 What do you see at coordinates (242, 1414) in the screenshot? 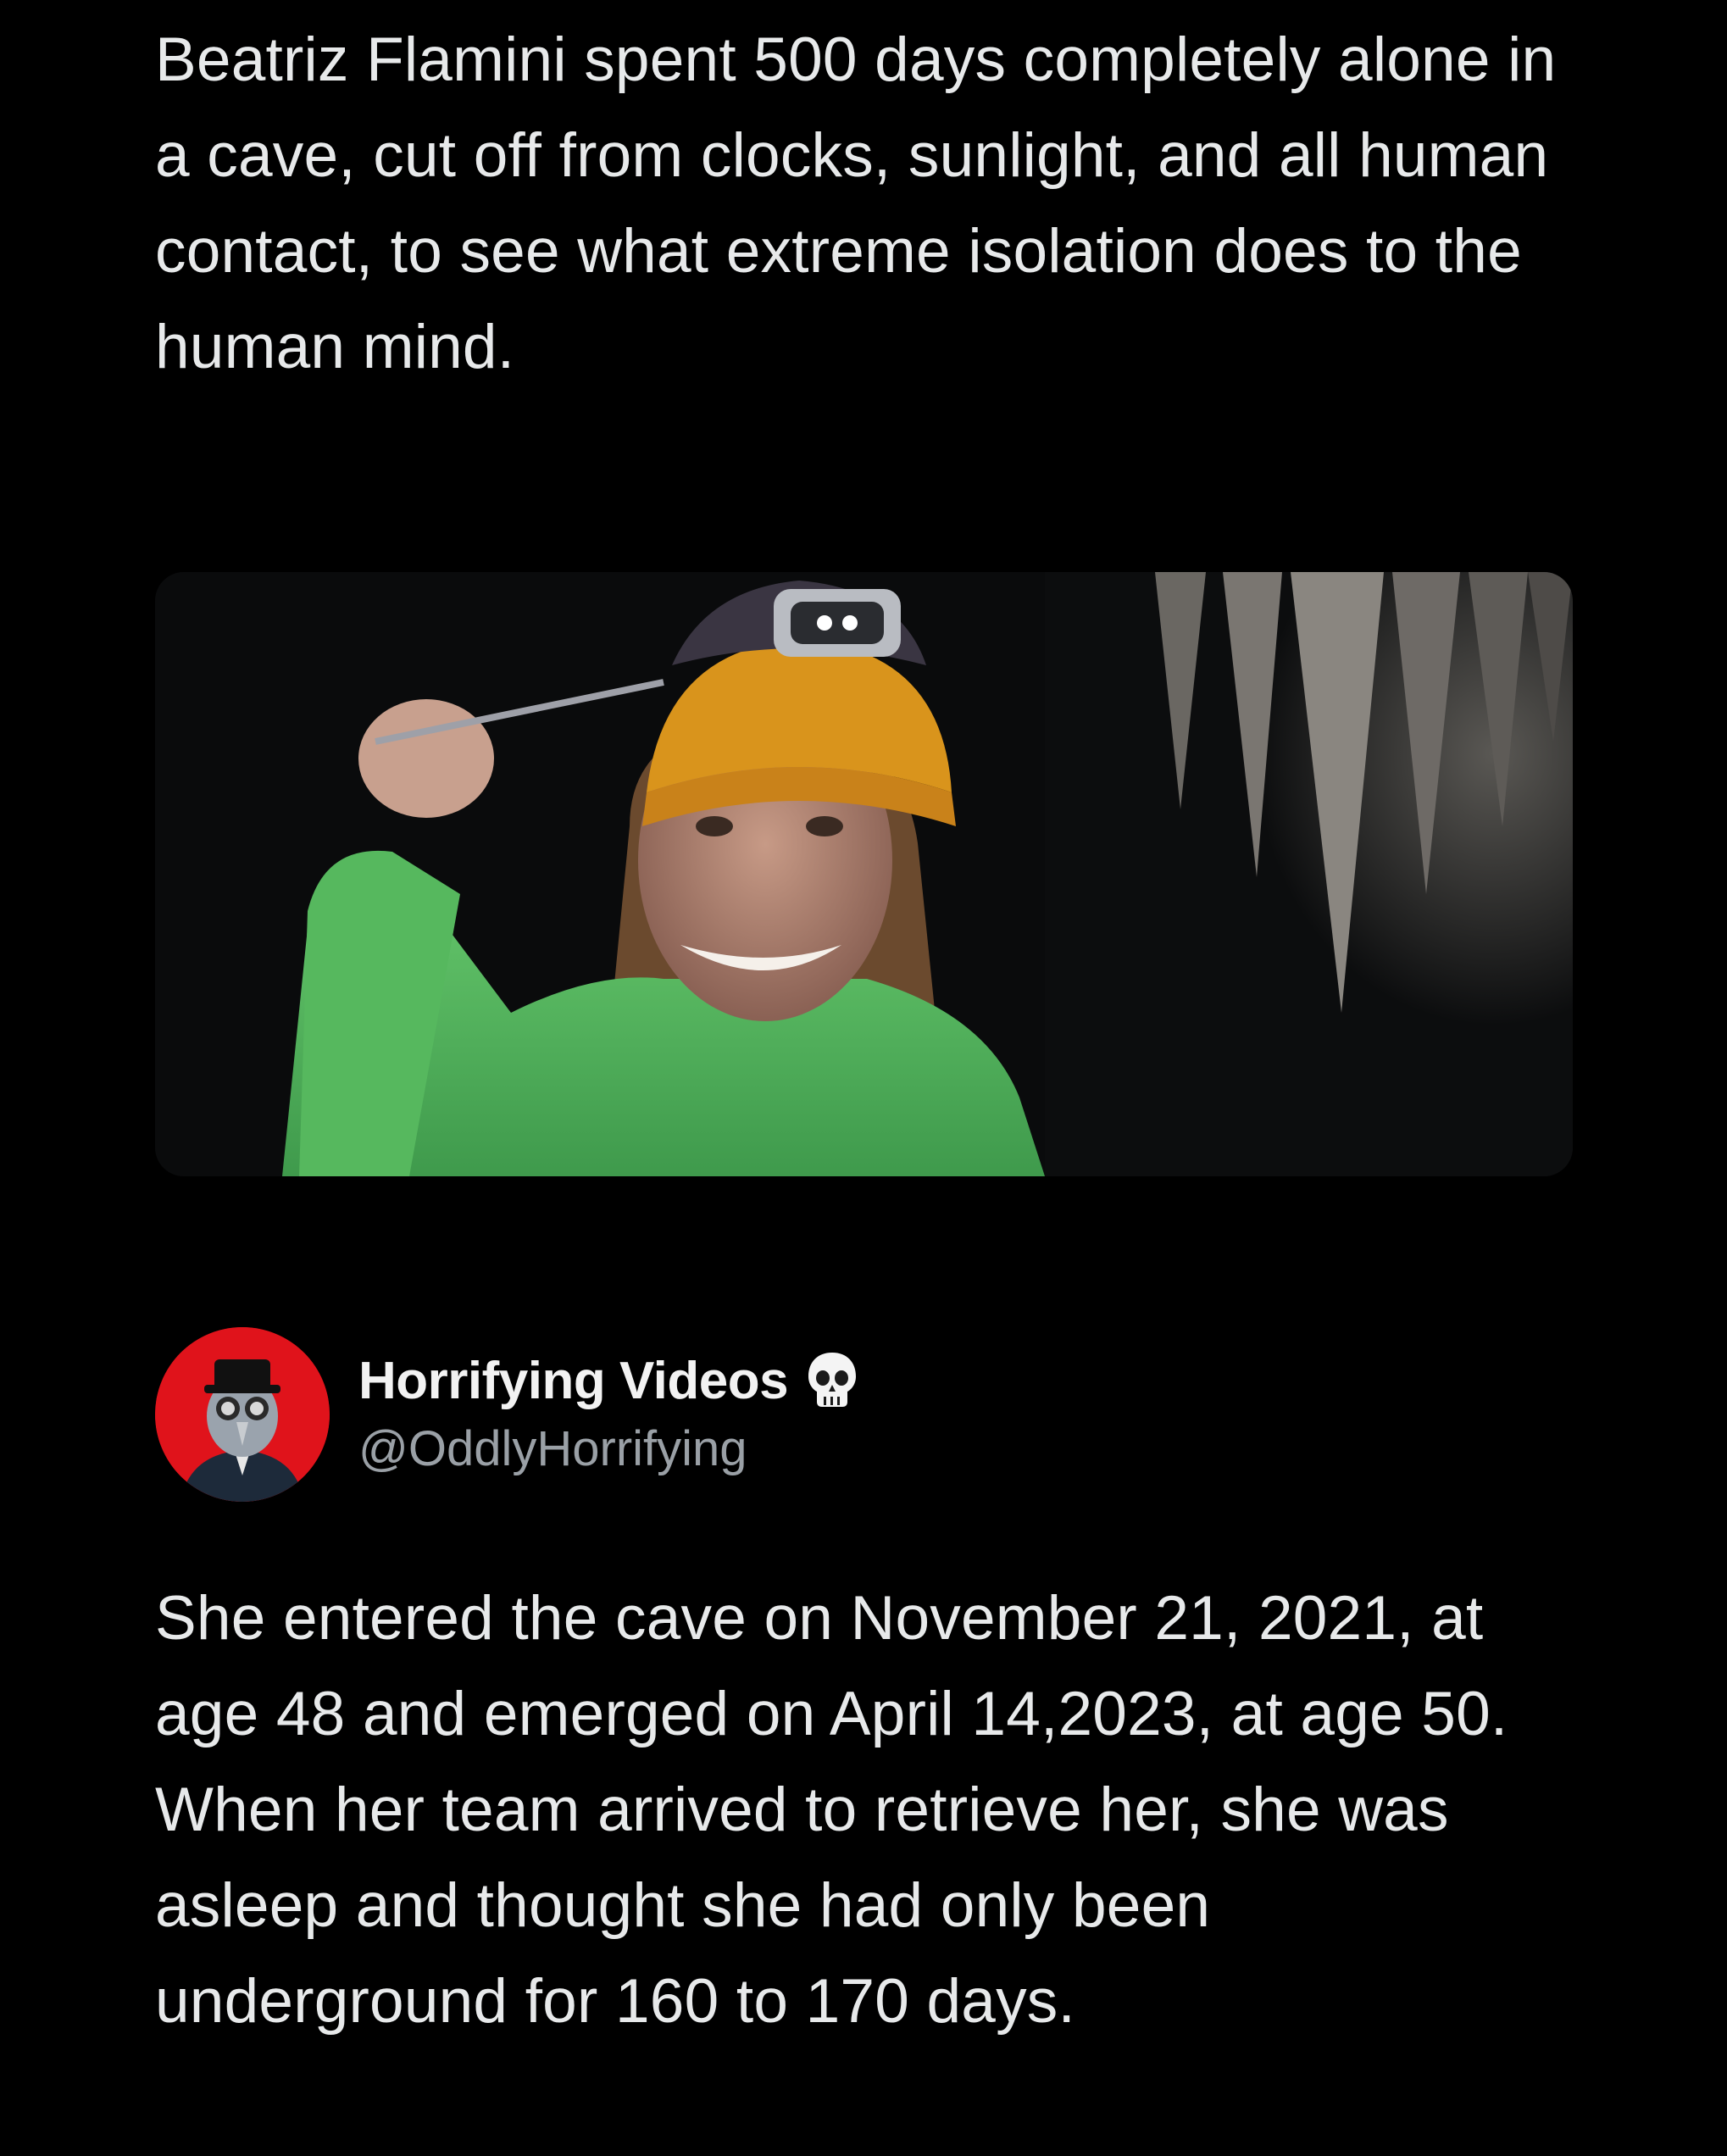
I see `plague-doctor-avatar-icon` at bounding box center [242, 1414].